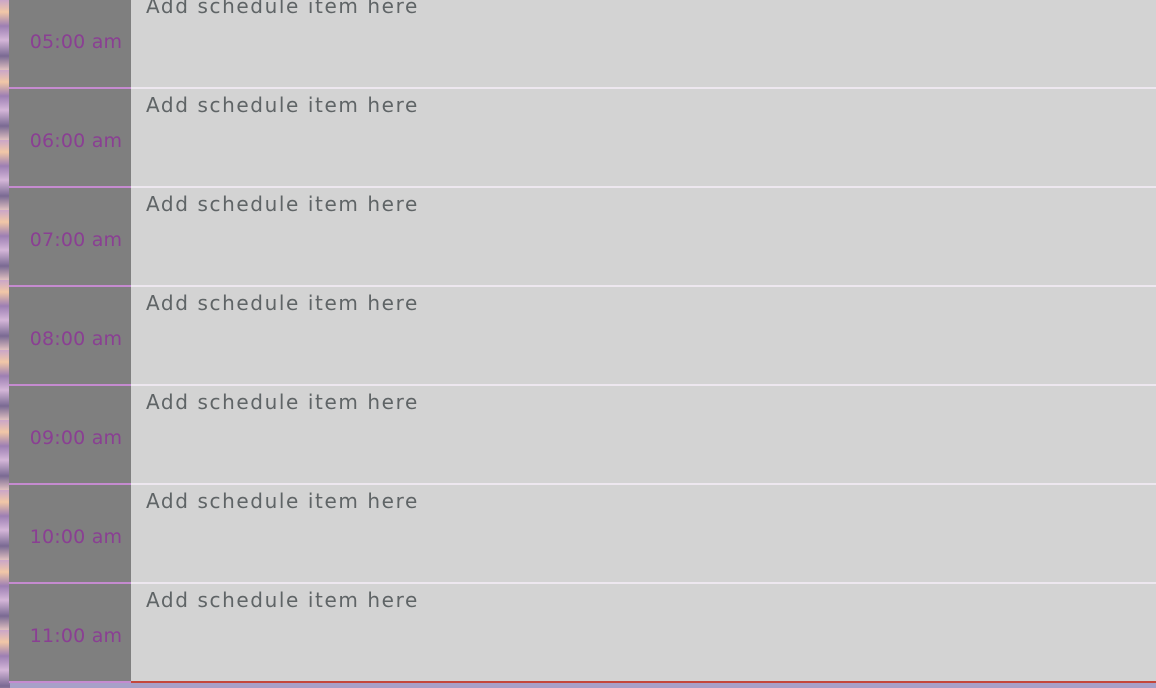 Image resolution: width=1156 pixels, height=688 pixels. I want to click on schedule-row: 09:00 am Add schedule item here, so click(582, 435).